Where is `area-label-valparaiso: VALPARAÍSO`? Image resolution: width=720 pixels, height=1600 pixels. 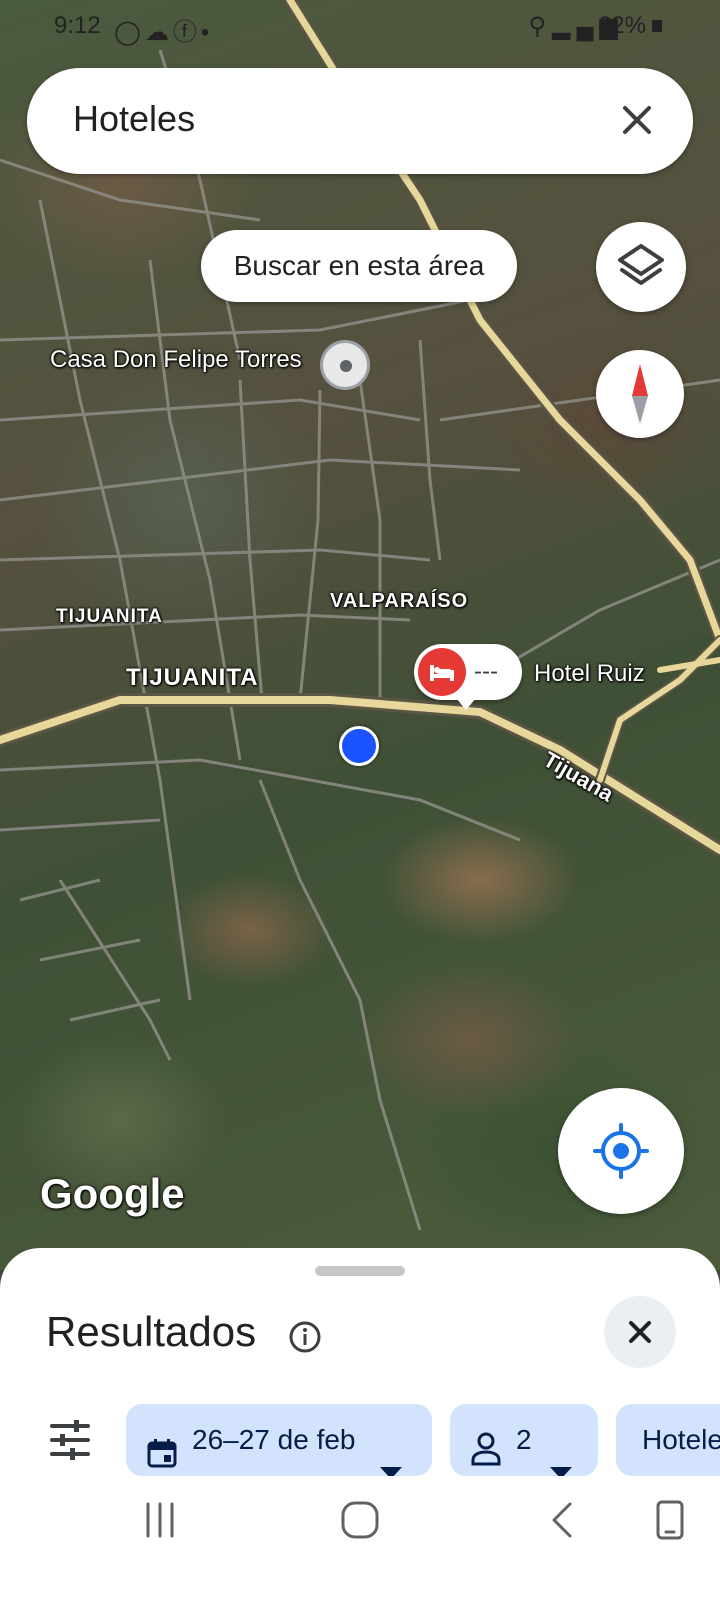 area-label-valparaiso: VALPARAÍSO is located at coordinates (399, 601).